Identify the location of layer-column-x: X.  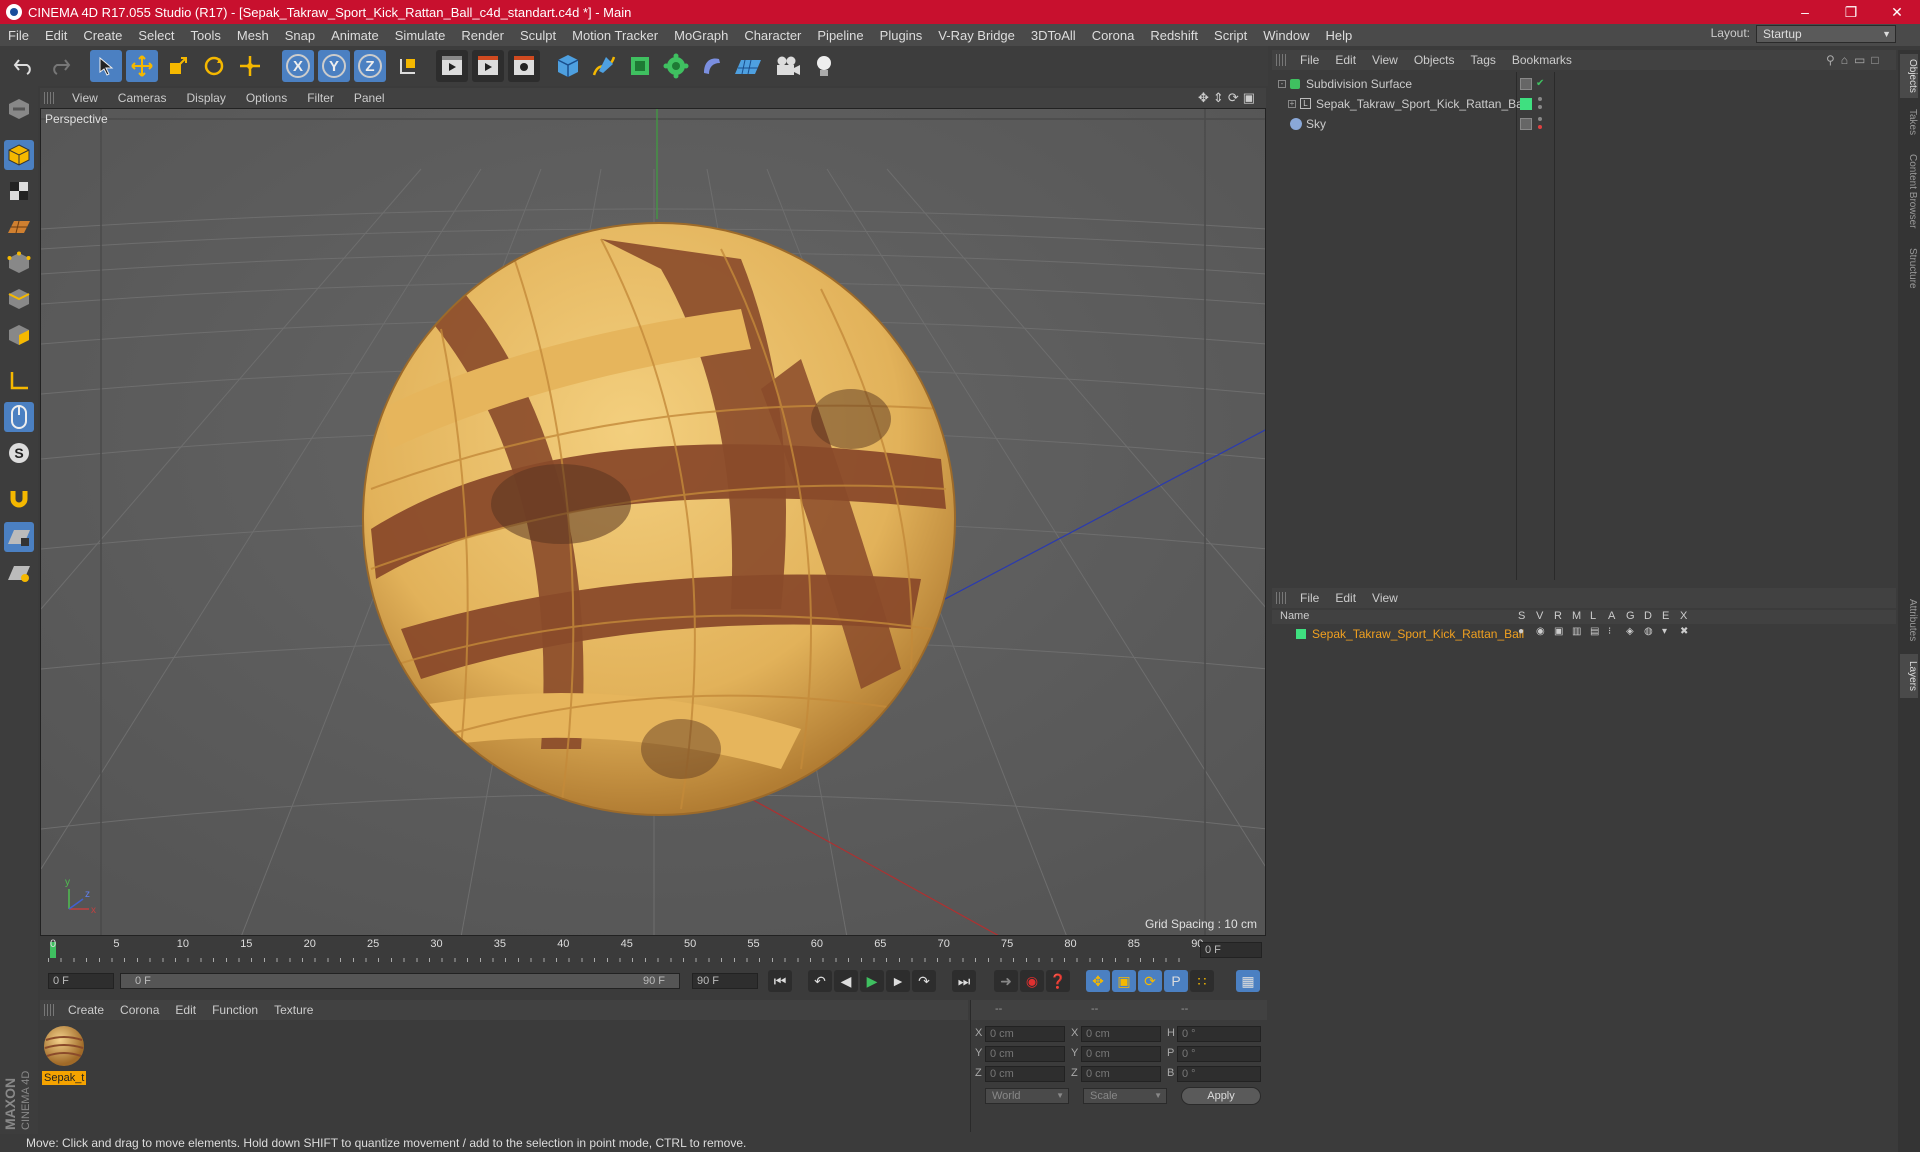
(1683, 616).